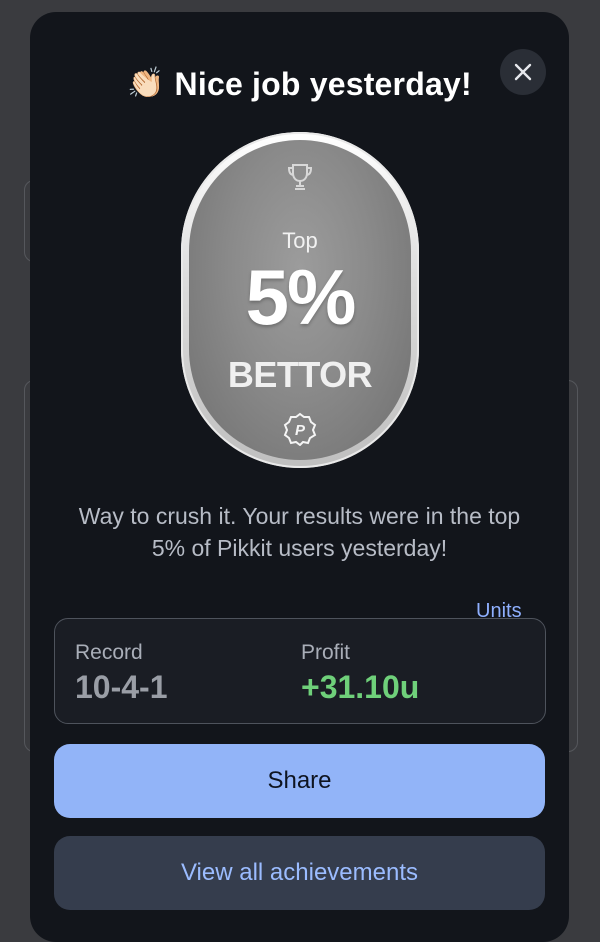 This screenshot has height=942, width=600. What do you see at coordinates (109, 652) in the screenshot?
I see `record-label: Record` at bounding box center [109, 652].